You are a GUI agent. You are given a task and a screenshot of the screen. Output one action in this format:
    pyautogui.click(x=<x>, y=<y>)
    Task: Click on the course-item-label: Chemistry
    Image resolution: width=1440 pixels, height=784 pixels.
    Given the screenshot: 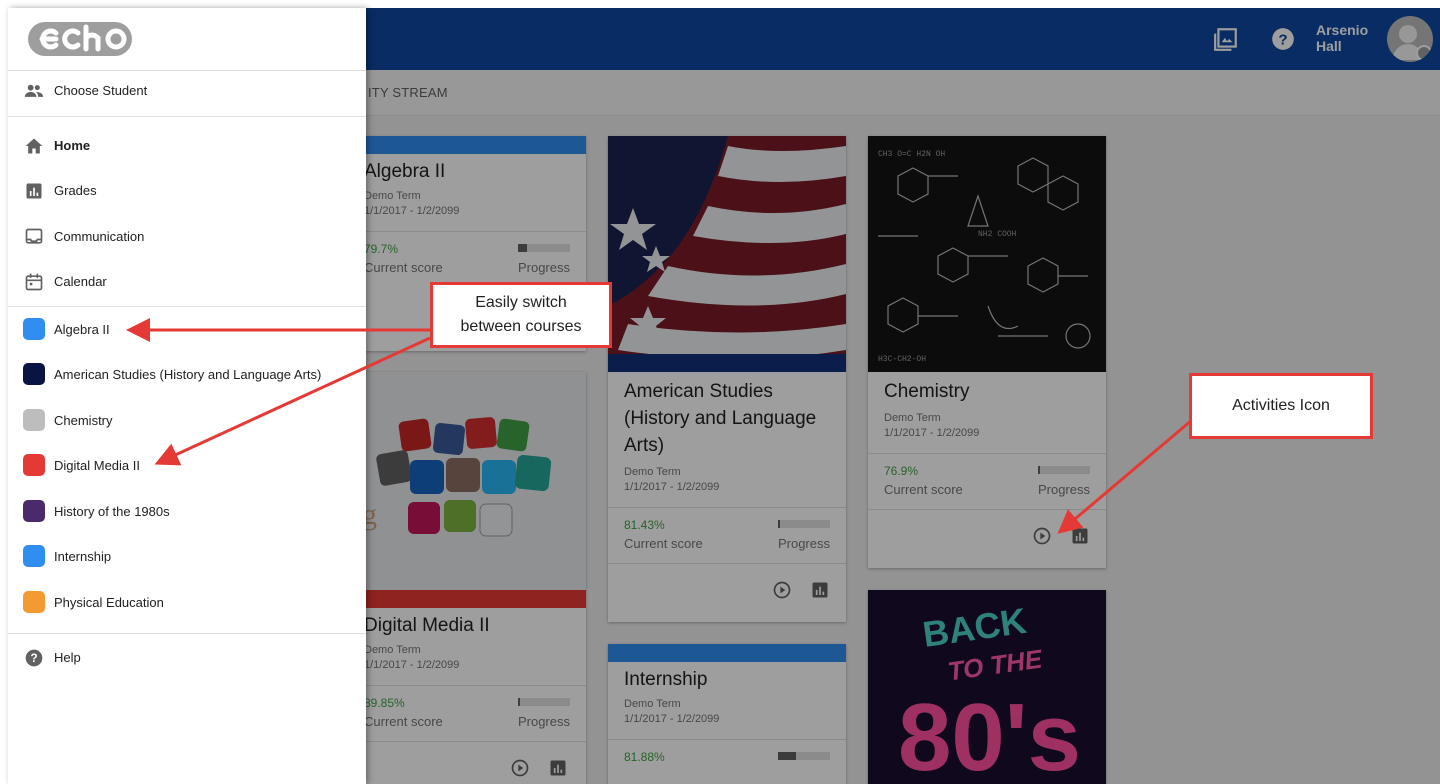 What is the action you would take?
    pyautogui.click(x=83, y=420)
    